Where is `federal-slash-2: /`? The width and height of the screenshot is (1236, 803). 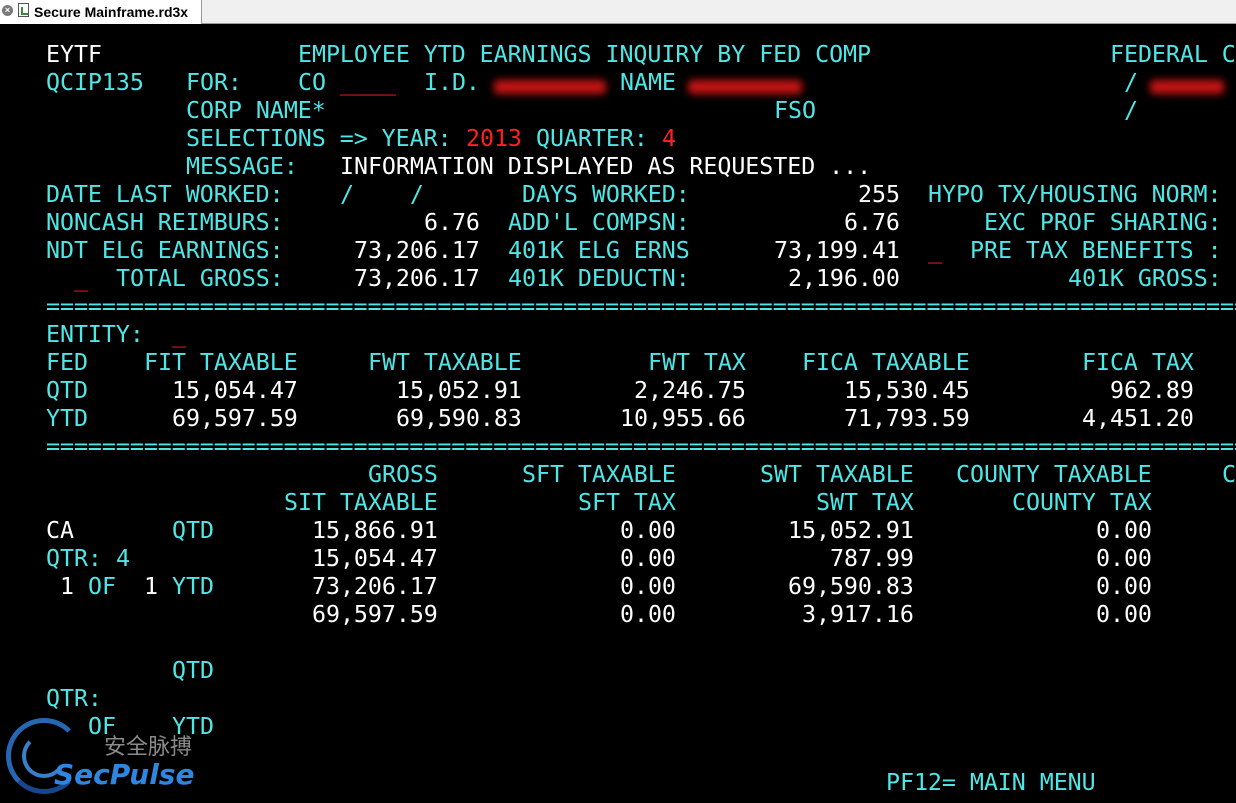 federal-slash-2: / is located at coordinates (1131, 110).